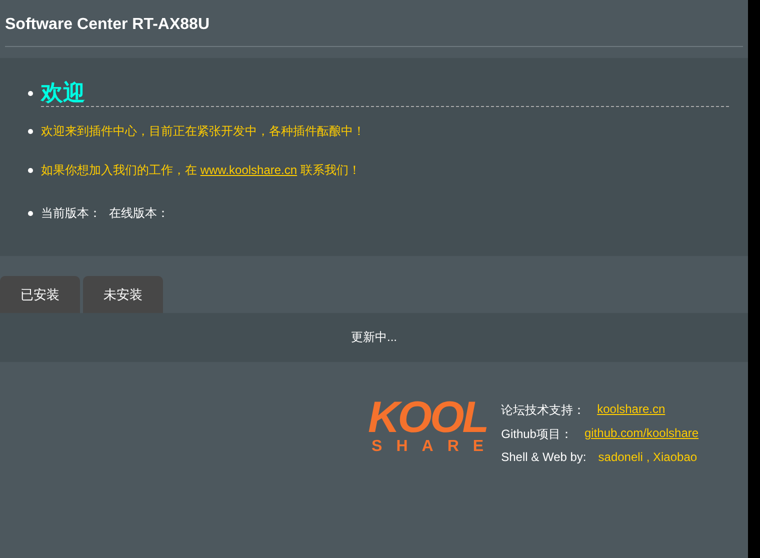 The height and width of the screenshot is (558, 760). I want to click on version-label: 当前版本：, so click(71, 213).